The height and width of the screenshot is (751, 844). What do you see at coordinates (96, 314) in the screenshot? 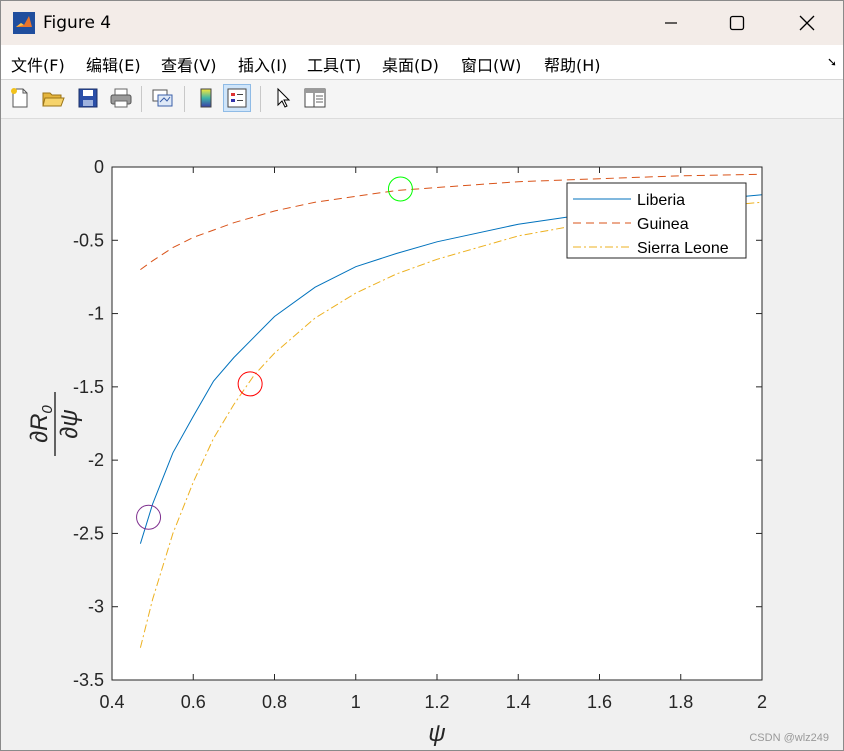
I see `y-tick-label: -1` at bounding box center [96, 314].